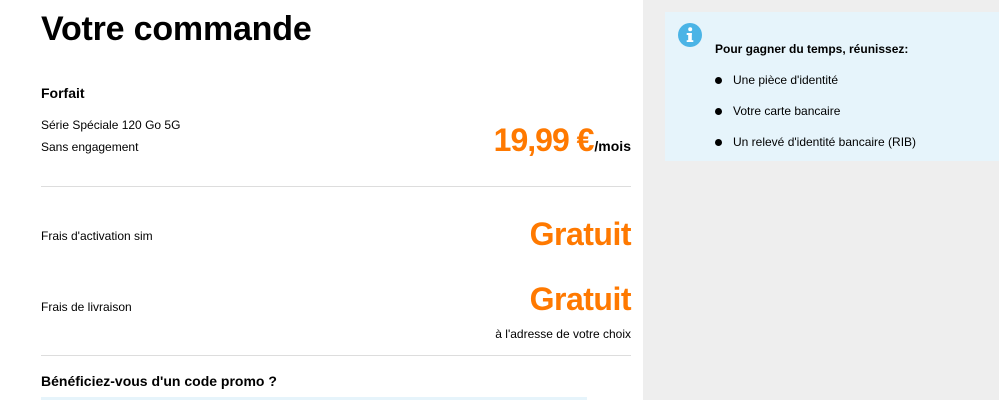 The image size is (999, 400). What do you see at coordinates (563, 334) in the screenshot?
I see `delivery-note: à l'adresse de votre choix` at bounding box center [563, 334].